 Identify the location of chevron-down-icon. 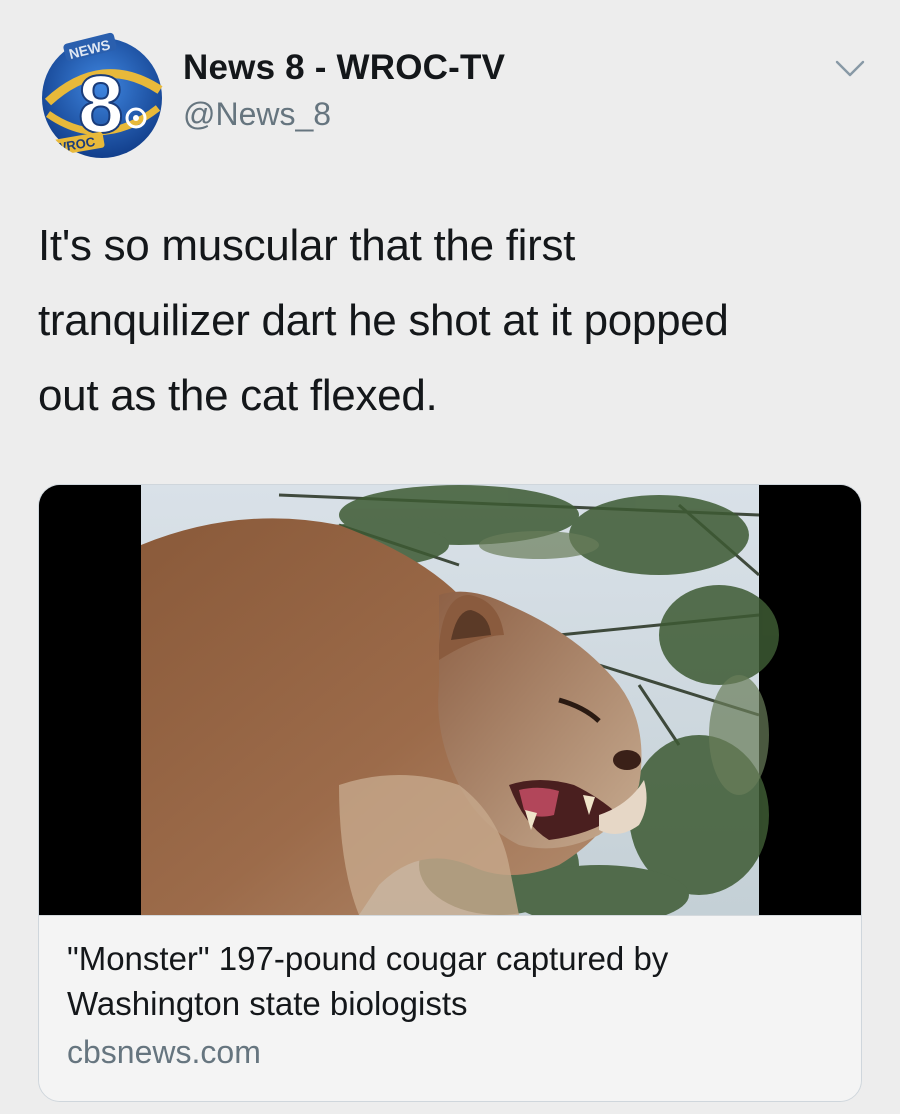
(850, 69).